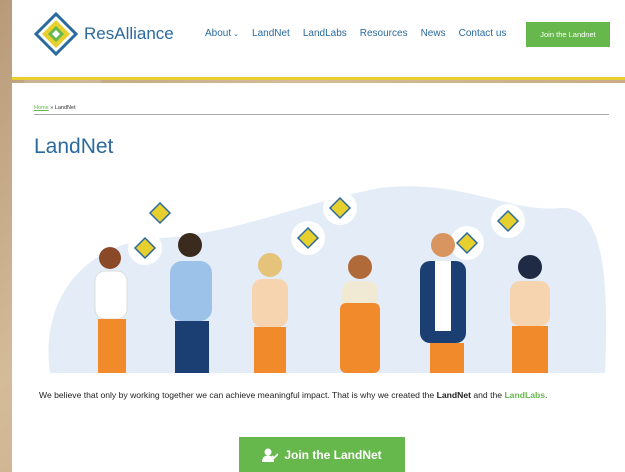 The width and height of the screenshot is (625, 472). What do you see at coordinates (236, 34) in the screenshot?
I see `chevron-down-icon: ⌄` at bounding box center [236, 34].